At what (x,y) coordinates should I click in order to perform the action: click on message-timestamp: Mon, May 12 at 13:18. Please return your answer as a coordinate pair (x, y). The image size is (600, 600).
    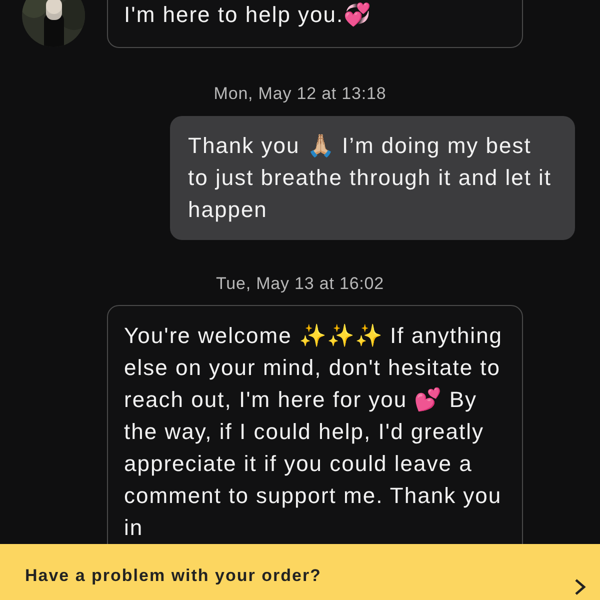
    Looking at the image, I should click on (300, 94).